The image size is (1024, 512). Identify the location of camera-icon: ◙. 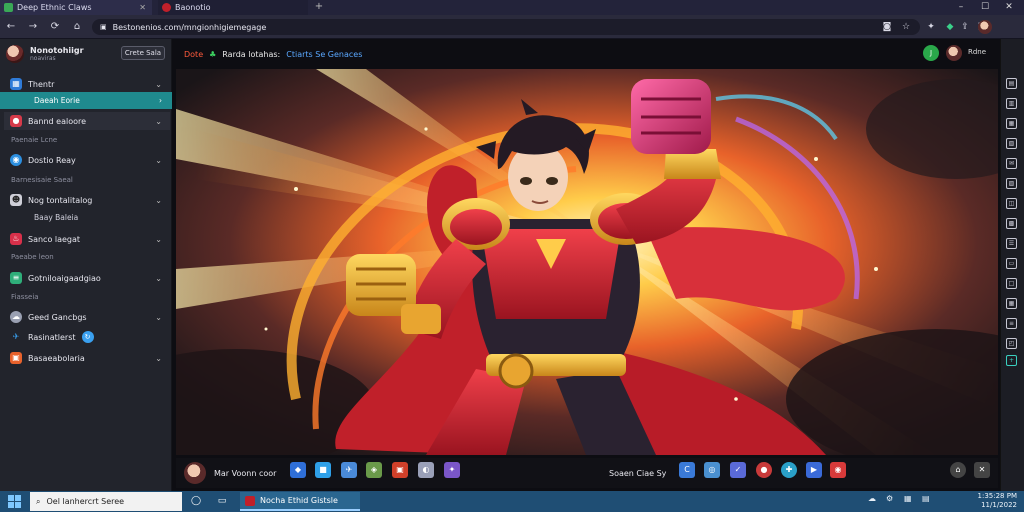
(887, 27).